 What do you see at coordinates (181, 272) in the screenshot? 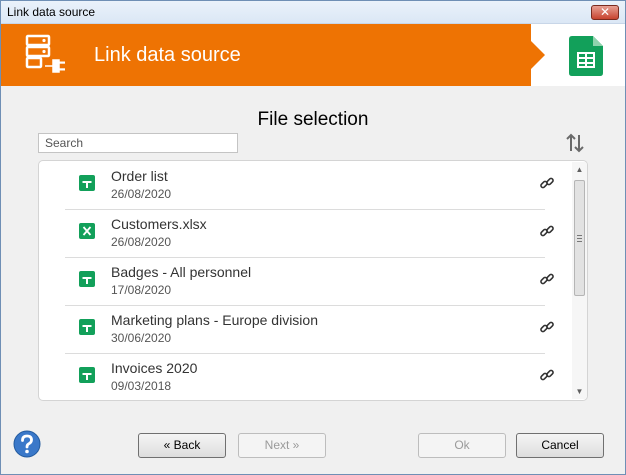
I see `file-name: Badges - All personnel` at bounding box center [181, 272].